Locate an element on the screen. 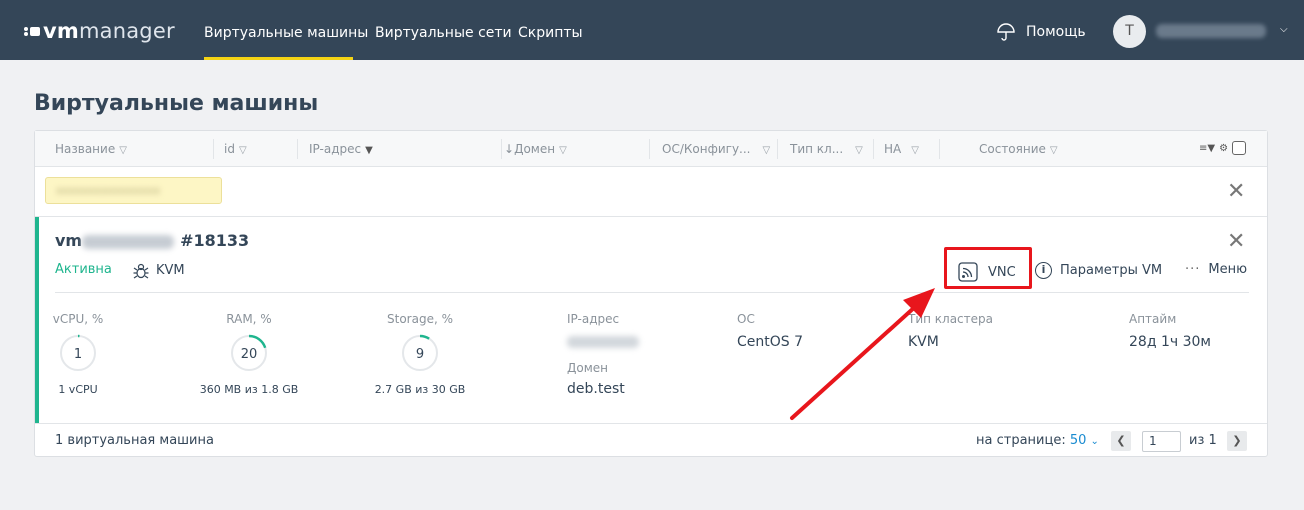  annotation-arrow is located at coordinates (862, 354).